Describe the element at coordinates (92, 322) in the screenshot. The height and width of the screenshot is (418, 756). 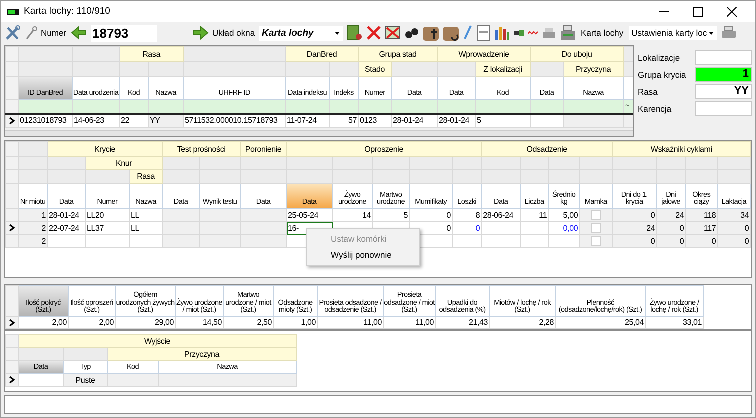
I see `table-cell: 2,00` at that location.